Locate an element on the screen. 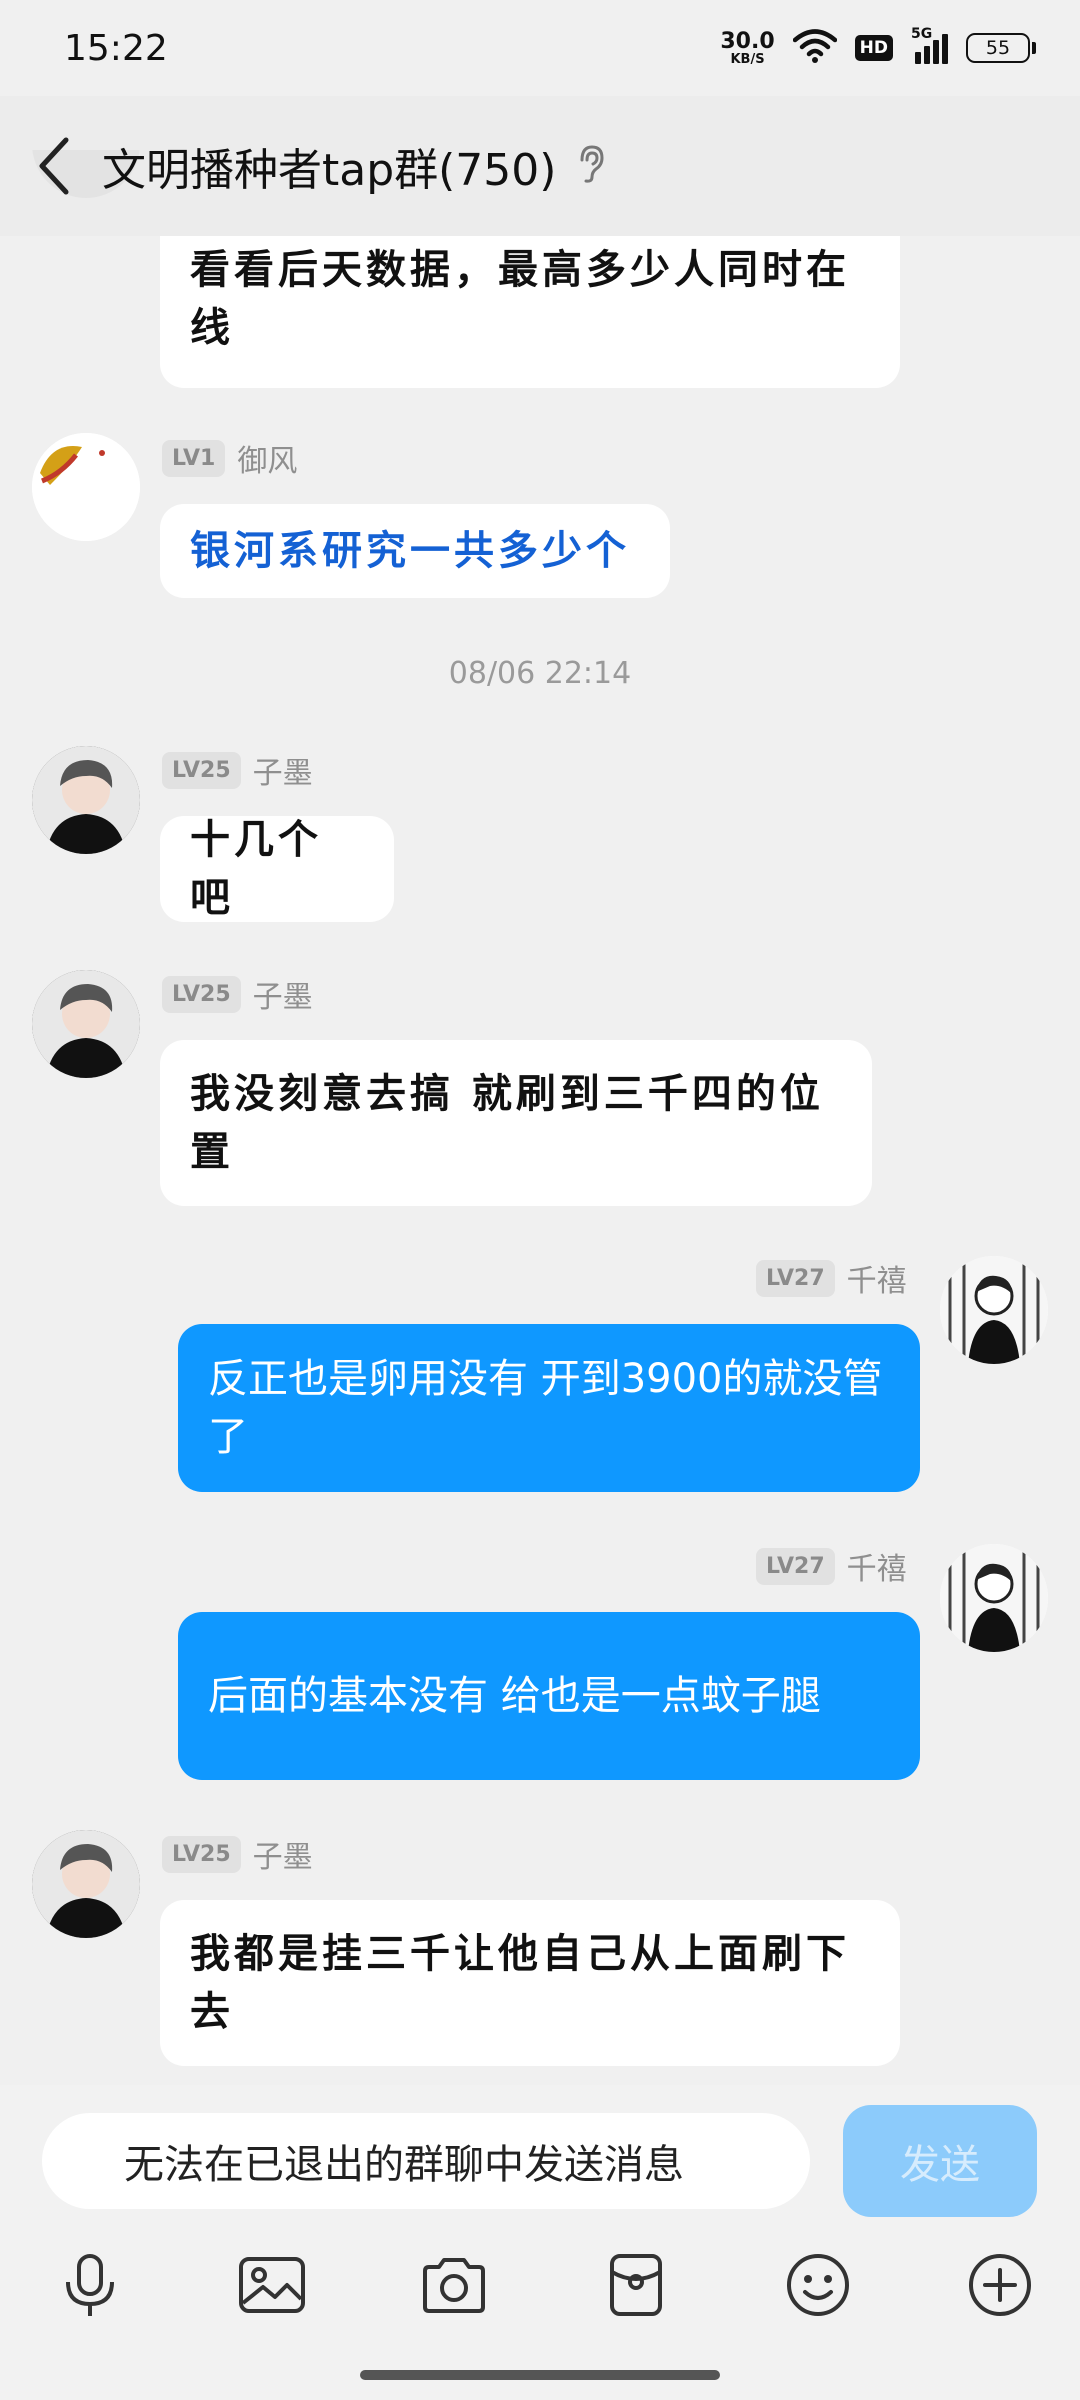 Image resolution: width=1080 pixels, height=2400 pixels. image-icon is located at coordinates (272, 2285).